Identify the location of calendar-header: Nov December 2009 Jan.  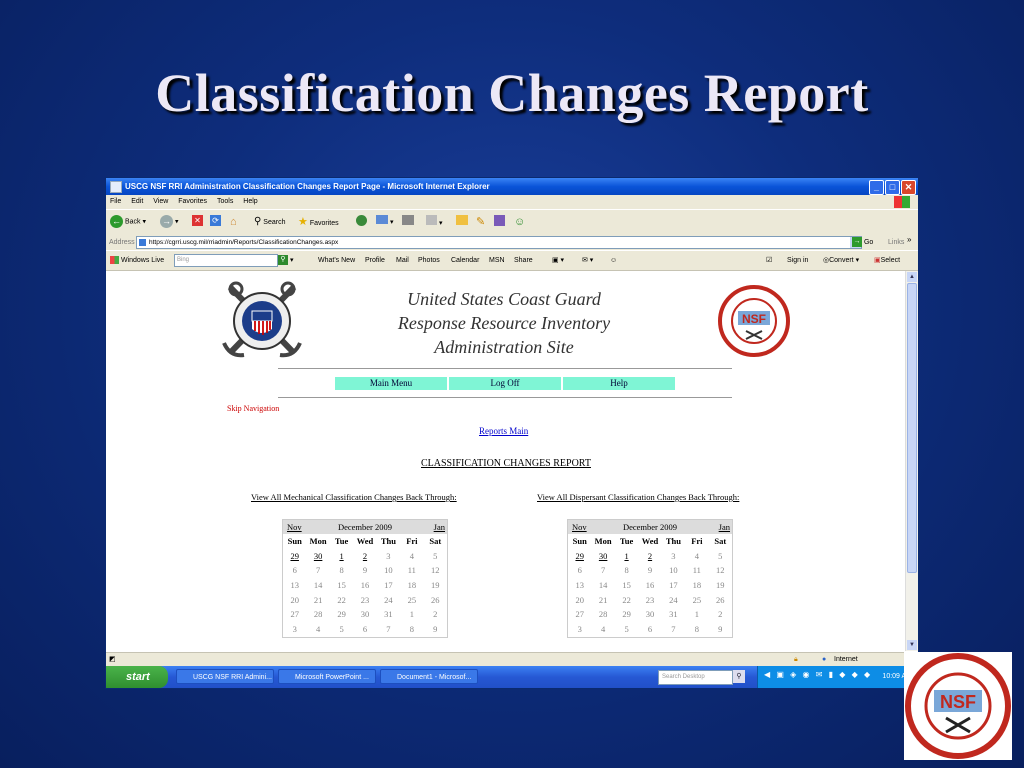
(650, 527).